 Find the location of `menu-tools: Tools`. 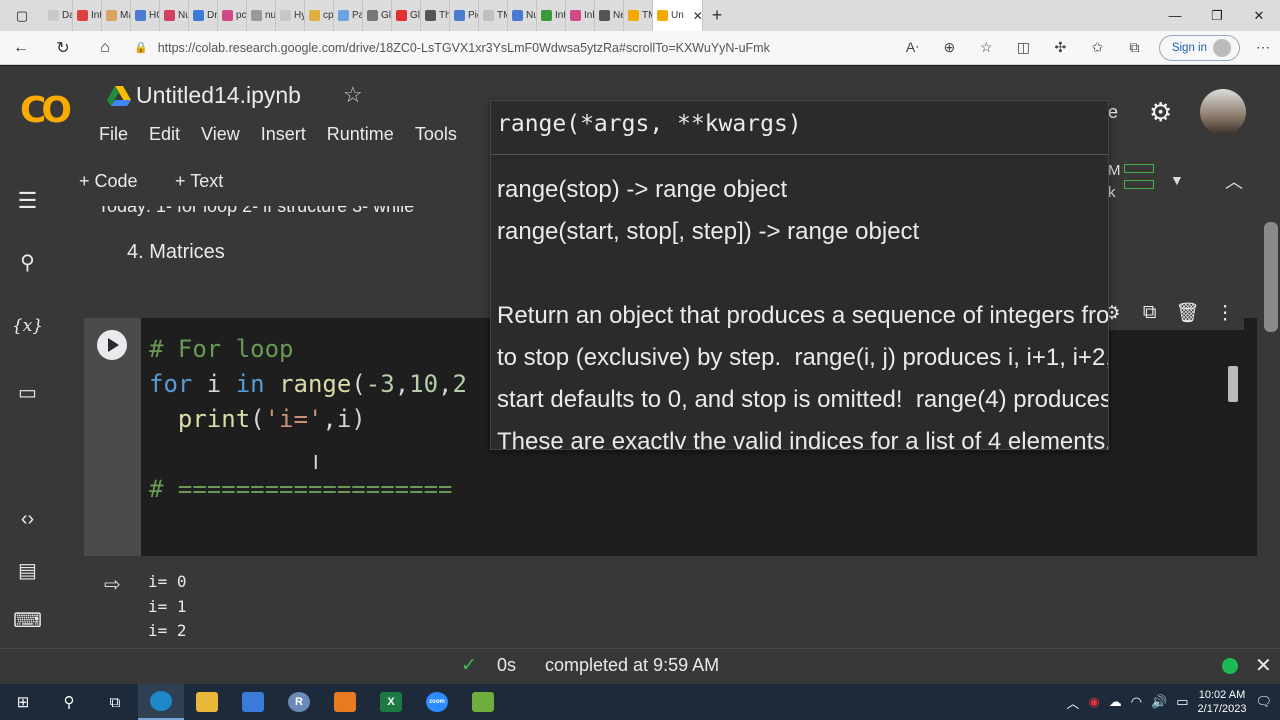

menu-tools: Tools is located at coordinates (436, 134).